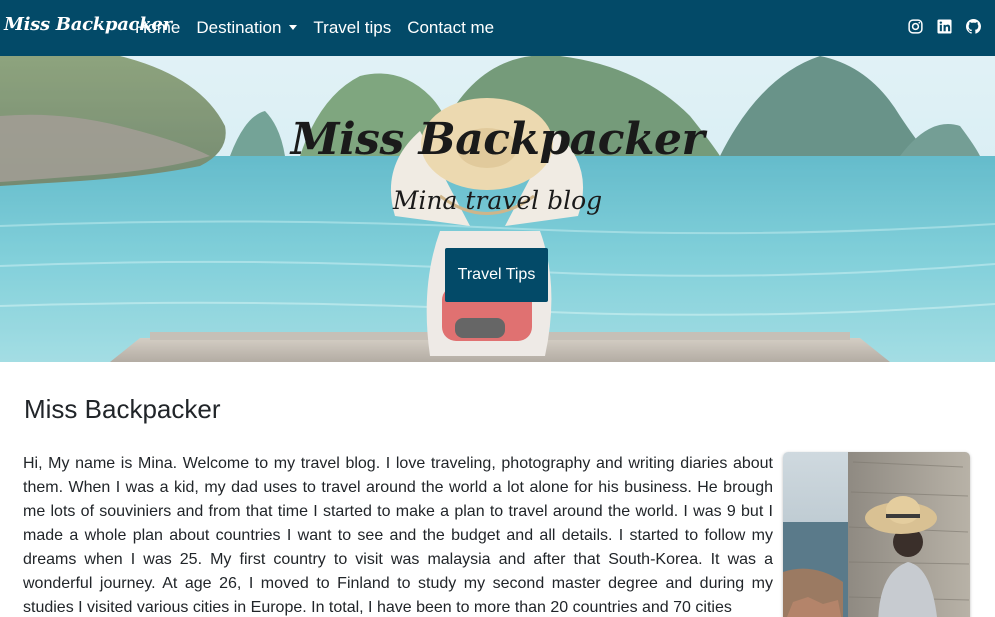 The width and height of the screenshot is (995, 617). Describe the element at coordinates (496, 275) in the screenshot. I see `travel-tips-button: Travel Tips` at that location.